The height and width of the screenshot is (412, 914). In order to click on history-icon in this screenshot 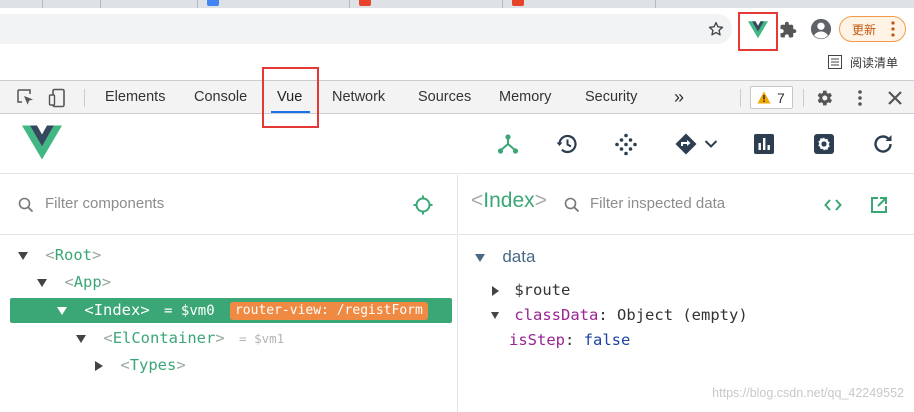, I will do `click(566, 144)`.